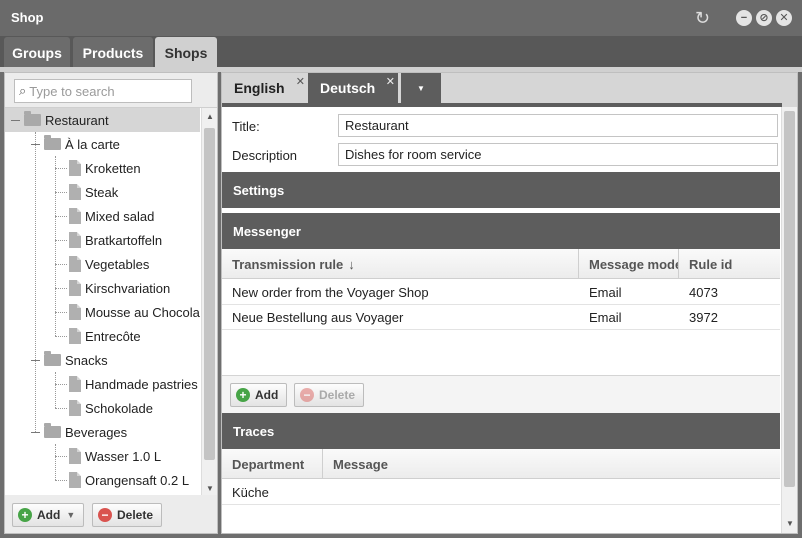  I want to click on cell-message, so click(551, 492).